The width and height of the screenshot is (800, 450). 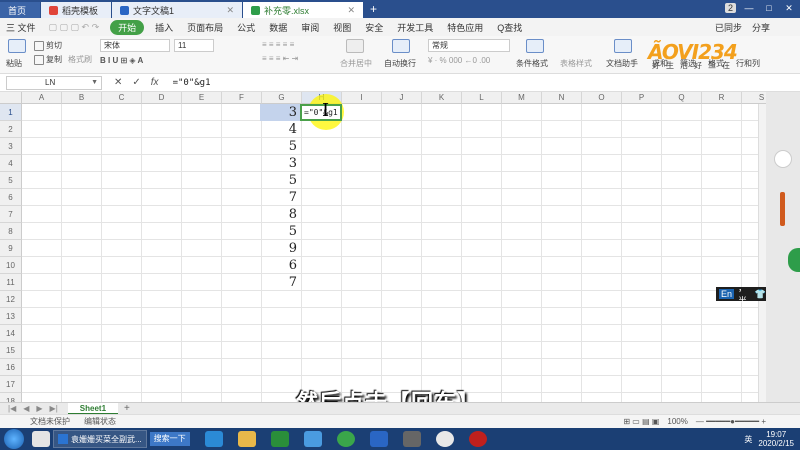 I want to click on menu-features: 特色应用, so click(x=465, y=27).